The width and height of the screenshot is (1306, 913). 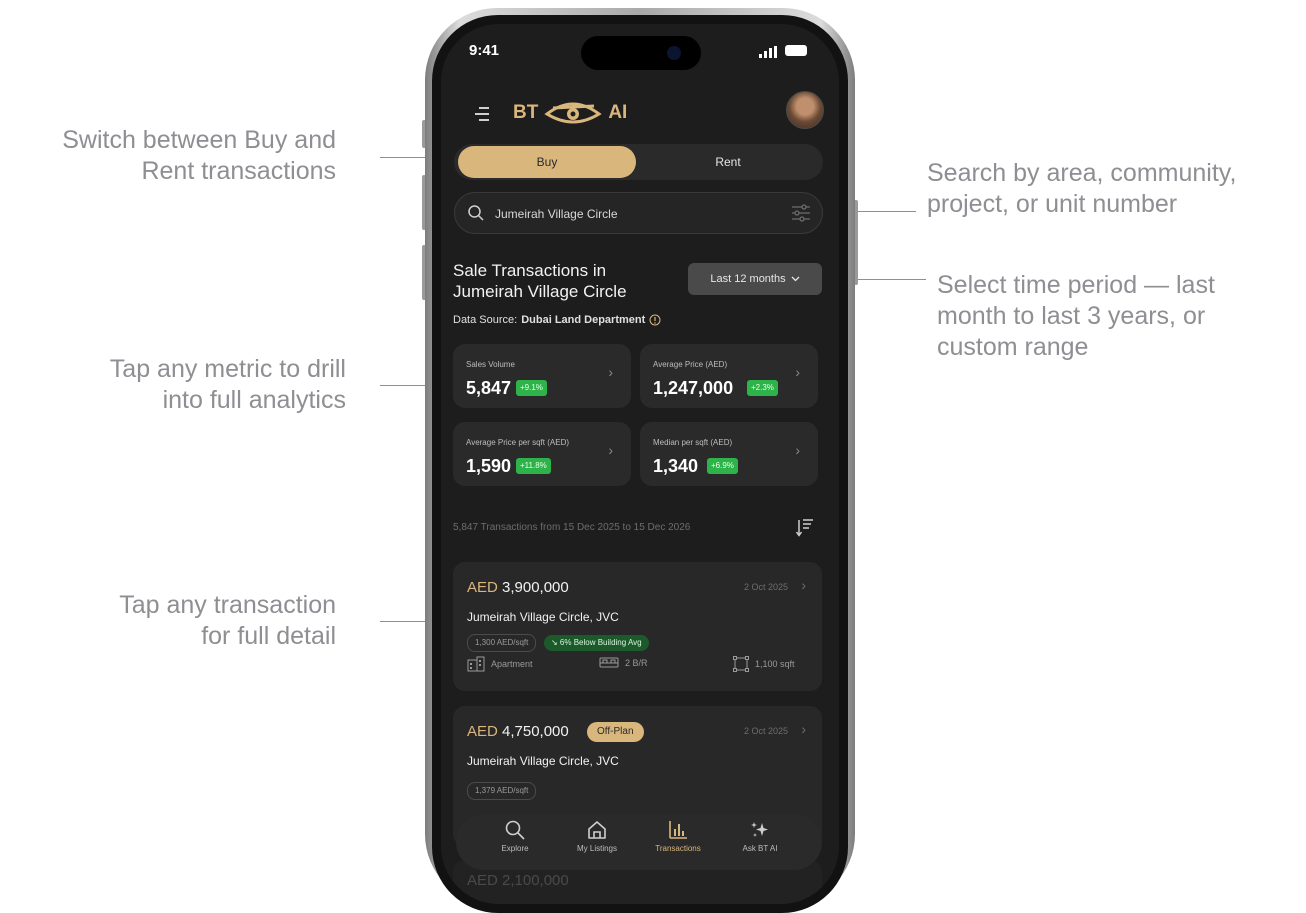 I want to click on size: 1,100 sqft, so click(x=764, y=664).